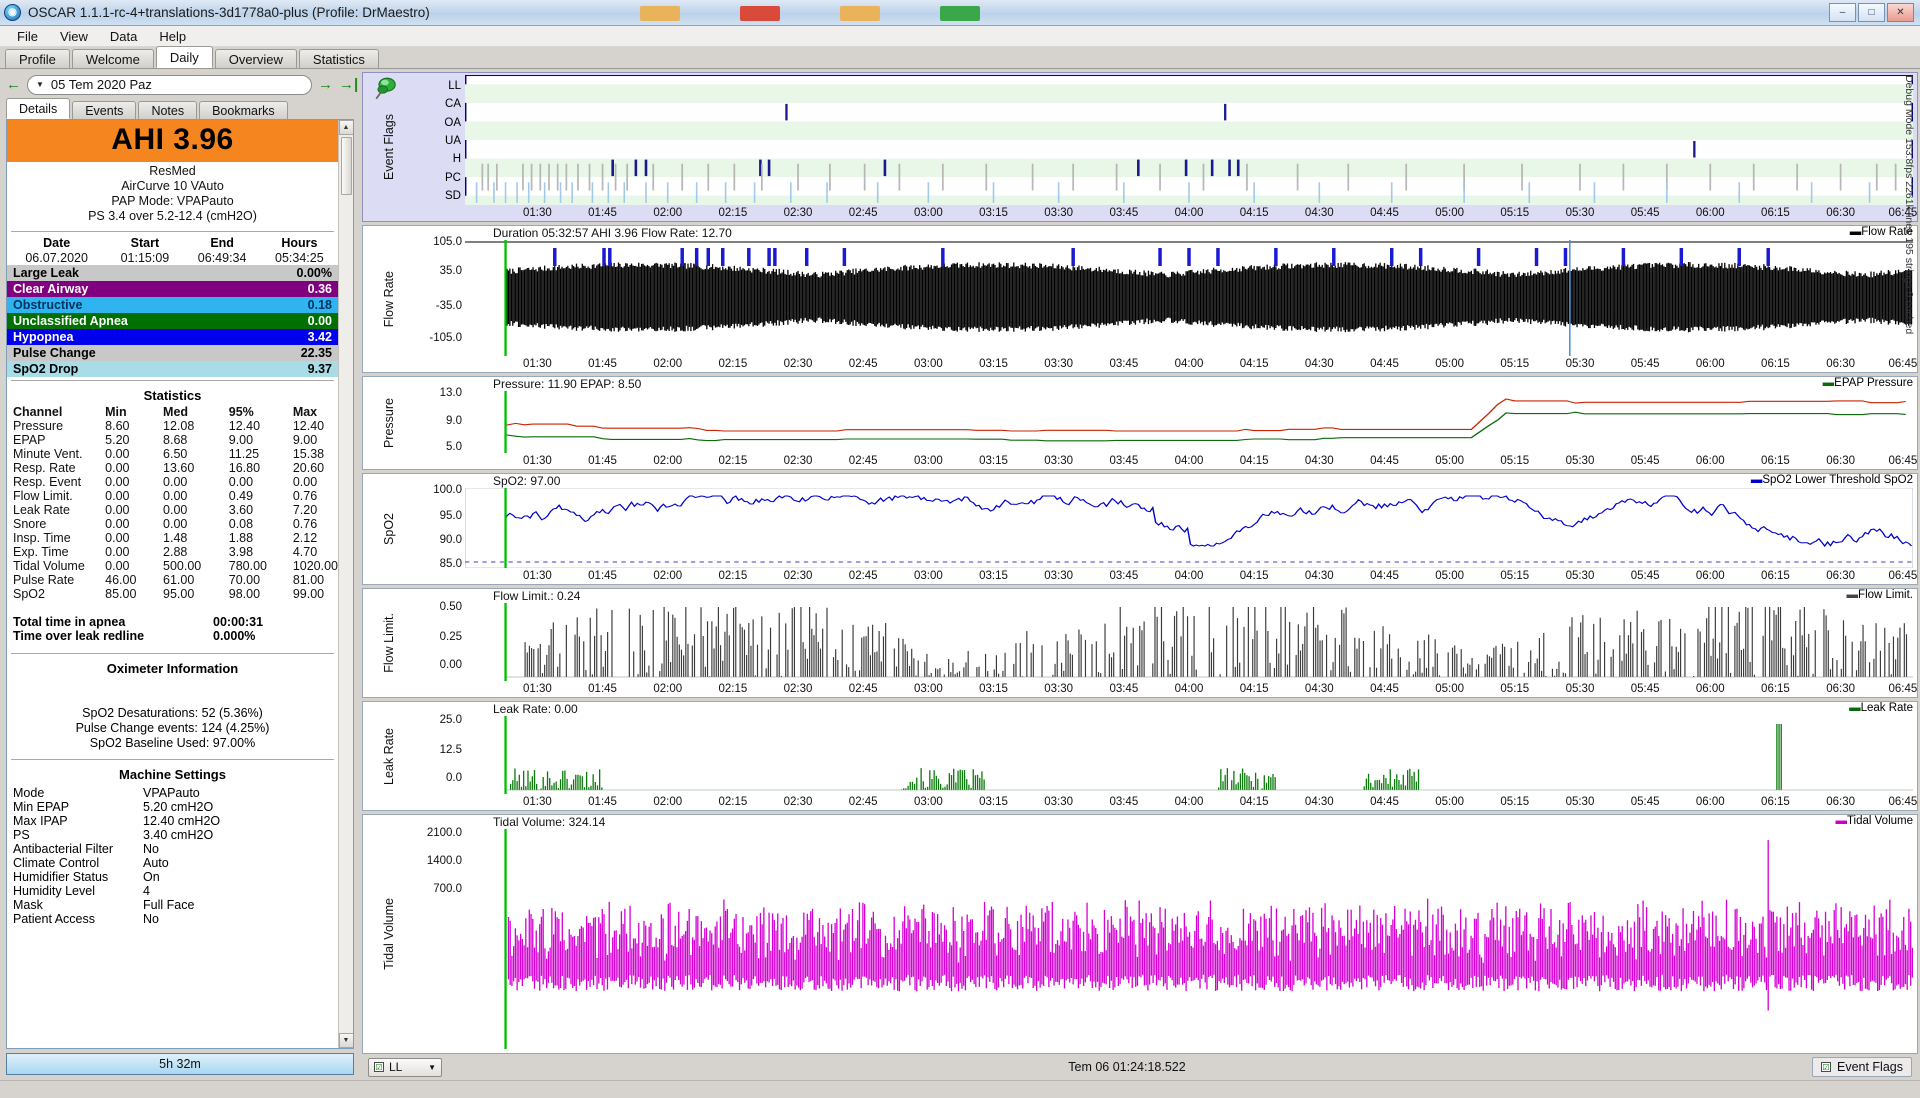 The height and width of the screenshot is (1098, 1920). What do you see at coordinates (863, 461) in the screenshot?
I see `x-tick: 02:45` at bounding box center [863, 461].